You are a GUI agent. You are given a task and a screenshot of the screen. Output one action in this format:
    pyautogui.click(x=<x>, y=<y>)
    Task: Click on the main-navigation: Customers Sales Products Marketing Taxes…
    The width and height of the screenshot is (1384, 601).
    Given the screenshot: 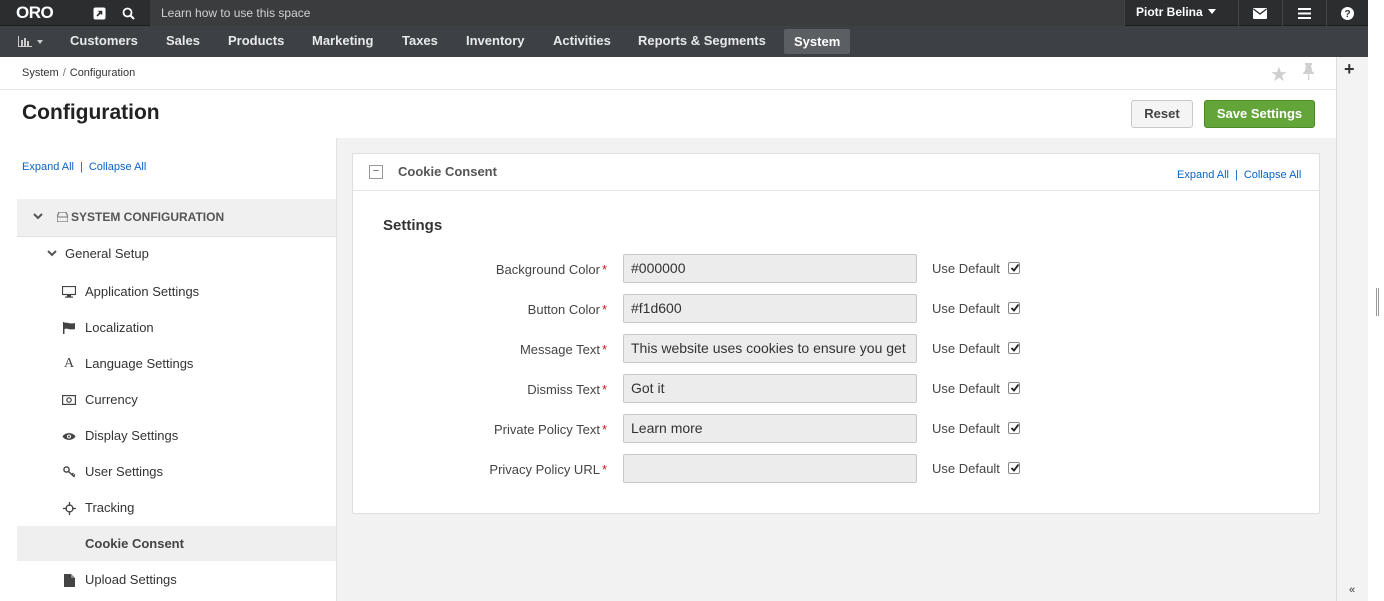 What is the action you would take?
    pyautogui.click(x=684, y=41)
    